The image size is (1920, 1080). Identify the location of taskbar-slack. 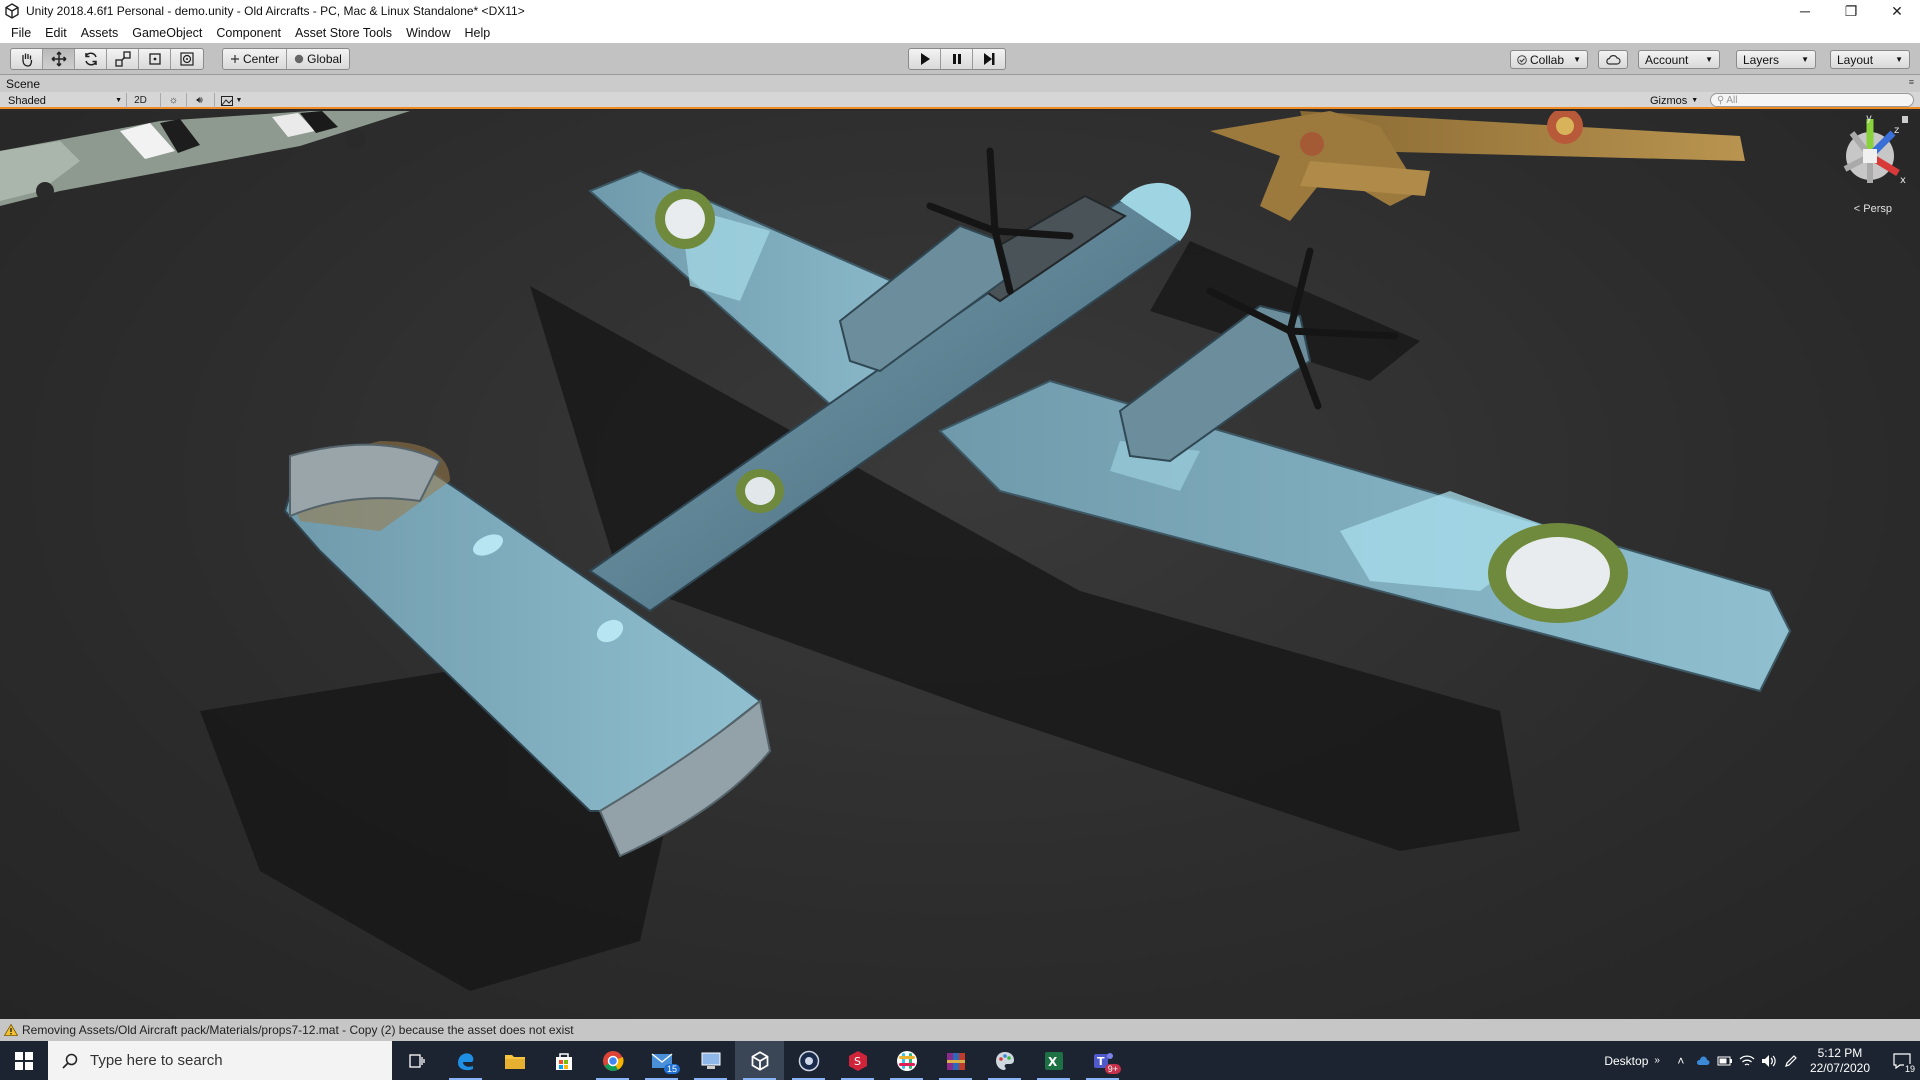
(906, 1060).